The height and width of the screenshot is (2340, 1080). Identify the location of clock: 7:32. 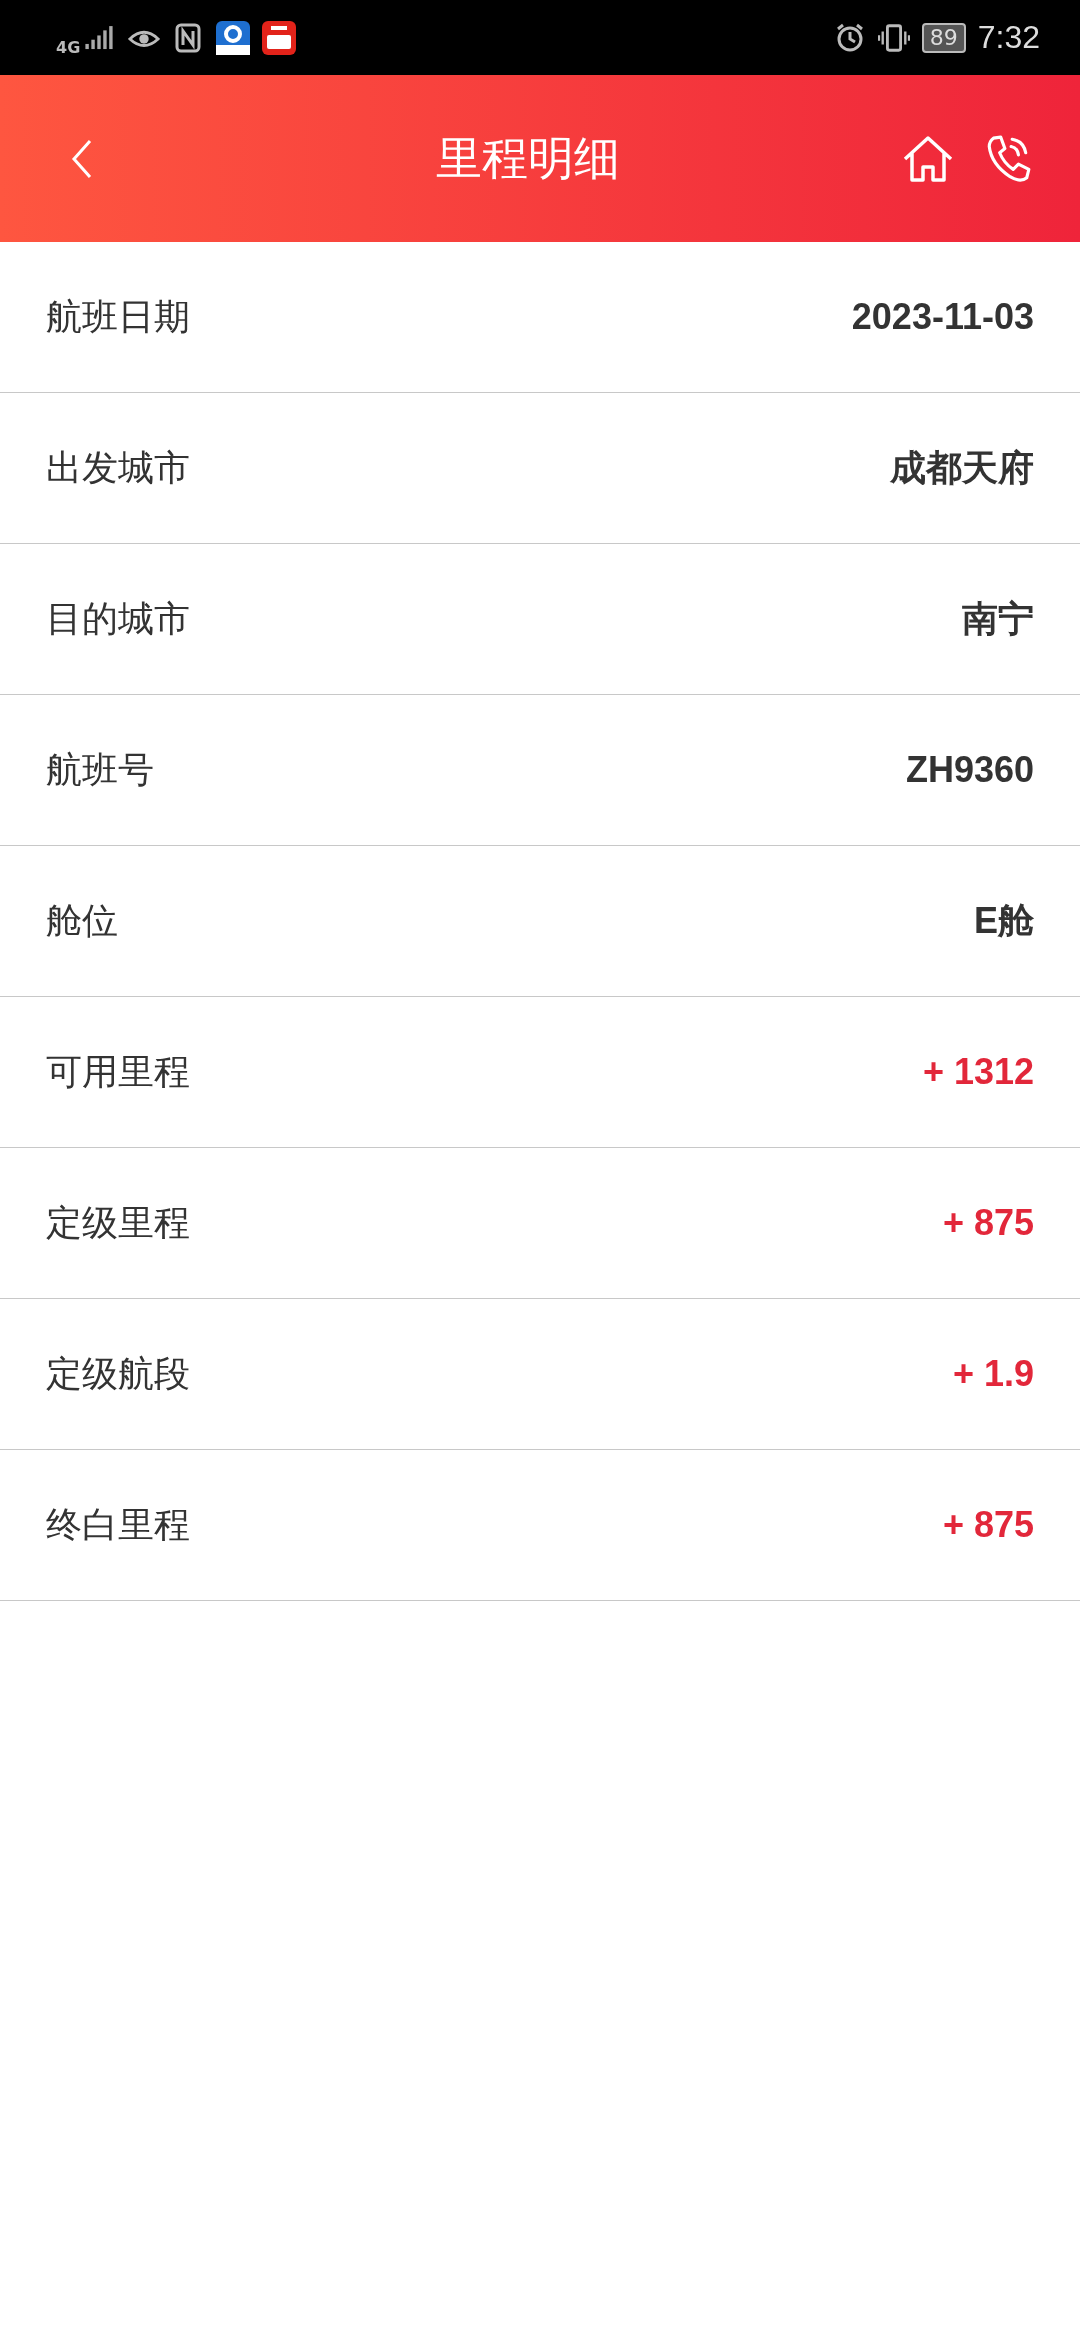
(1008, 37).